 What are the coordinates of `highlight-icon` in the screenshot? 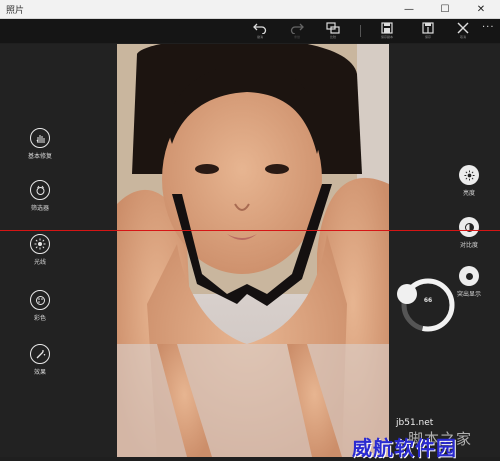 It's located at (469, 276).